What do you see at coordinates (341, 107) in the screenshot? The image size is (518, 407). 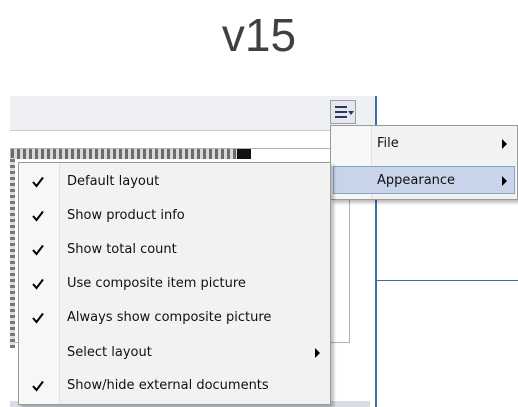 I see `hamburger-menu-icon` at bounding box center [341, 107].